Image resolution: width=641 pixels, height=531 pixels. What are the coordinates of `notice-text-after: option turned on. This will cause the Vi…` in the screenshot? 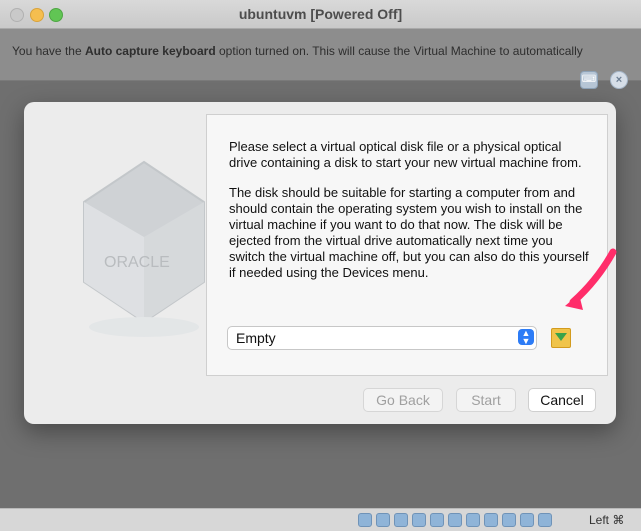 It's located at (399, 51).